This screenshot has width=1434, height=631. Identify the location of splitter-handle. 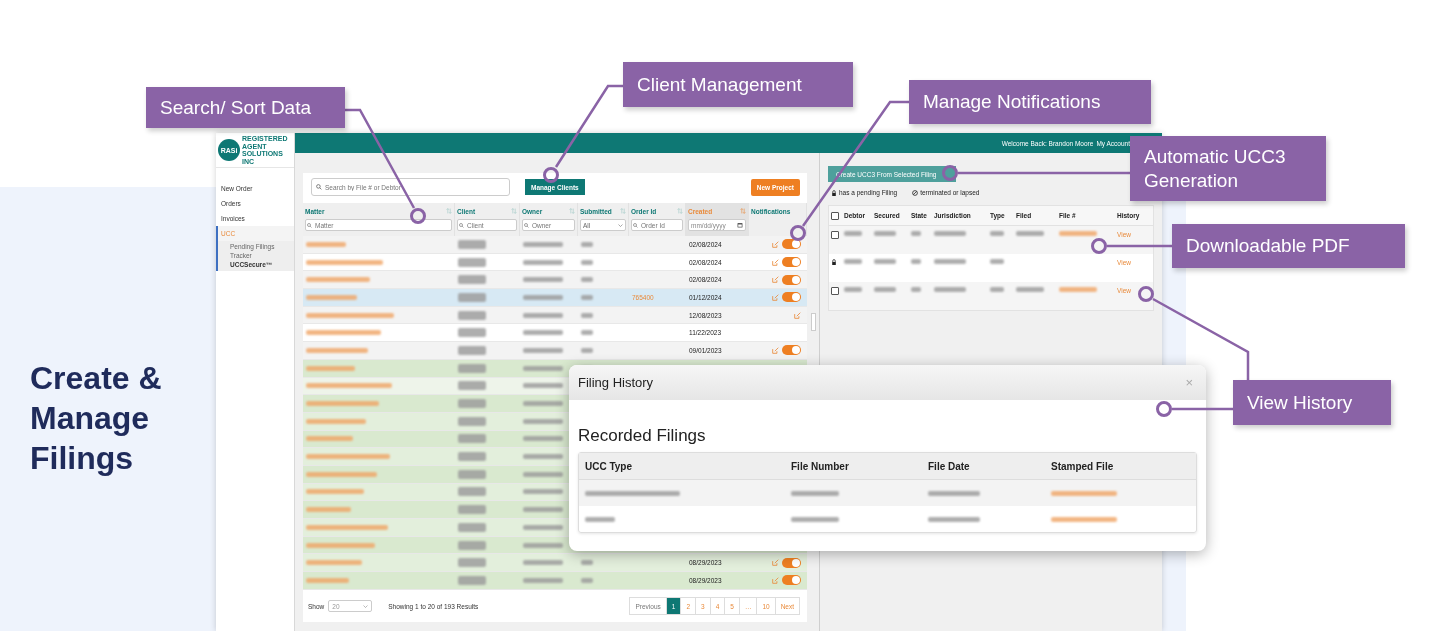
(813, 322).